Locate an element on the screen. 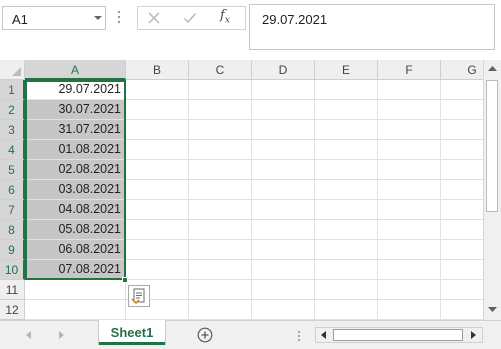  cell-d6 is located at coordinates (283, 190).